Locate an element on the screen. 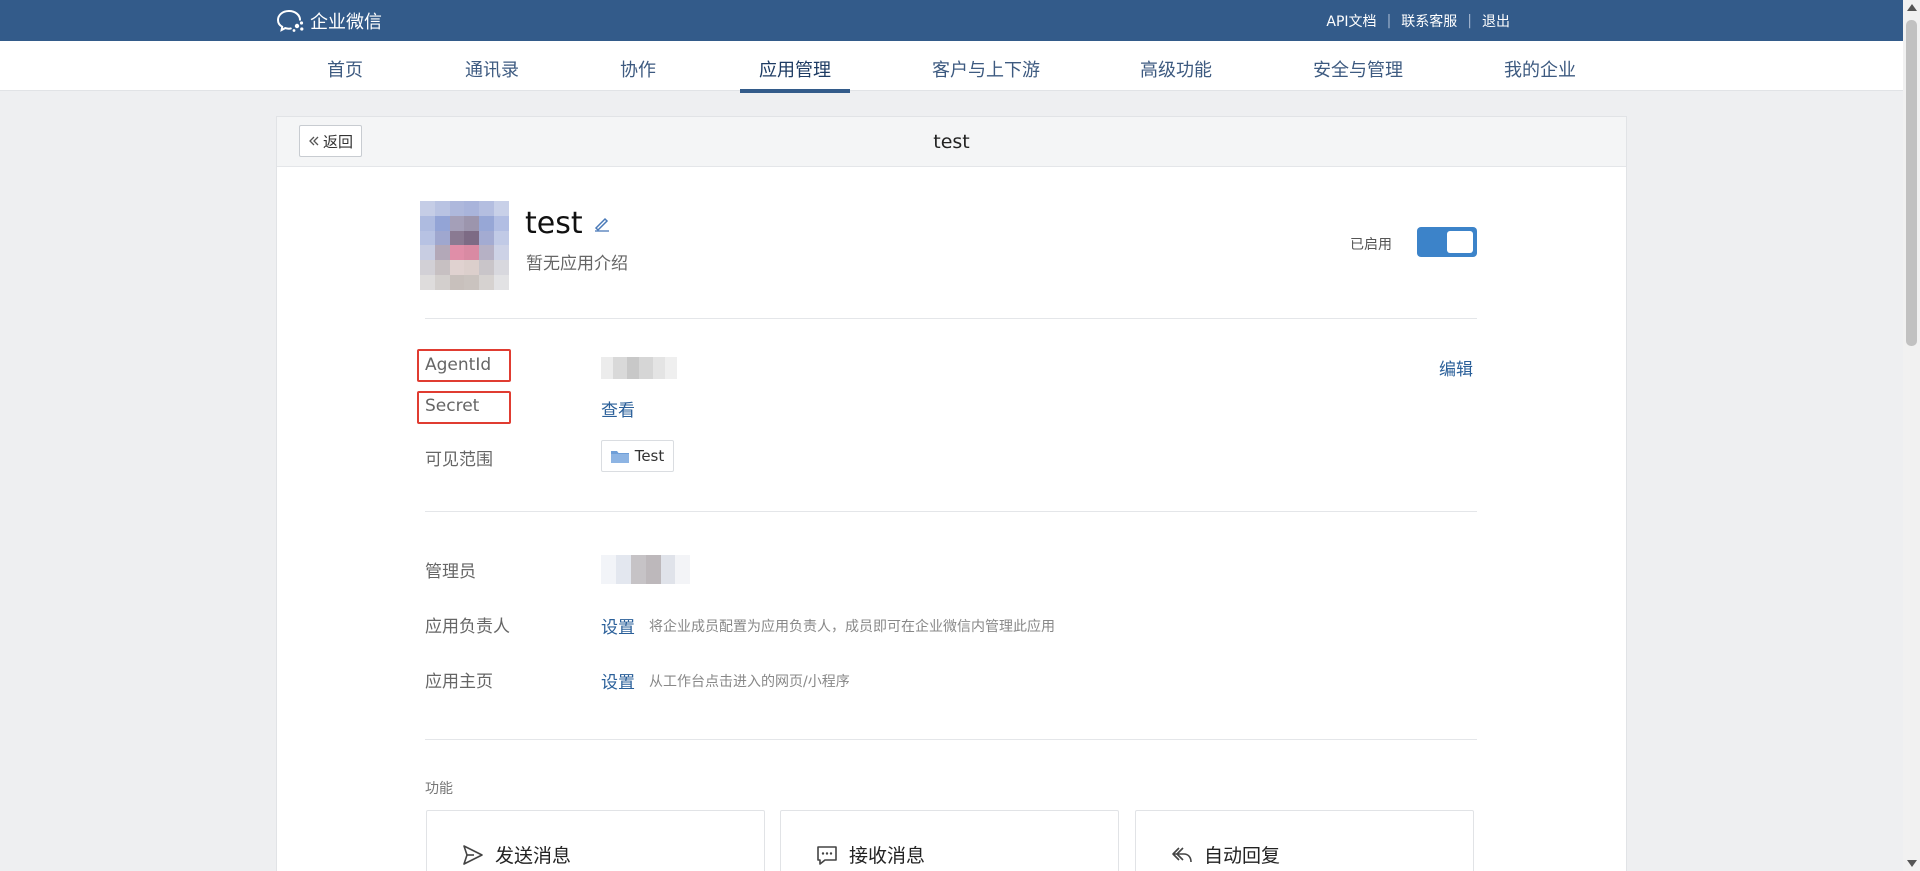 Image resolution: width=1920 pixels, height=871 pixels. nav-home: 首页 is located at coordinates (345, 69).